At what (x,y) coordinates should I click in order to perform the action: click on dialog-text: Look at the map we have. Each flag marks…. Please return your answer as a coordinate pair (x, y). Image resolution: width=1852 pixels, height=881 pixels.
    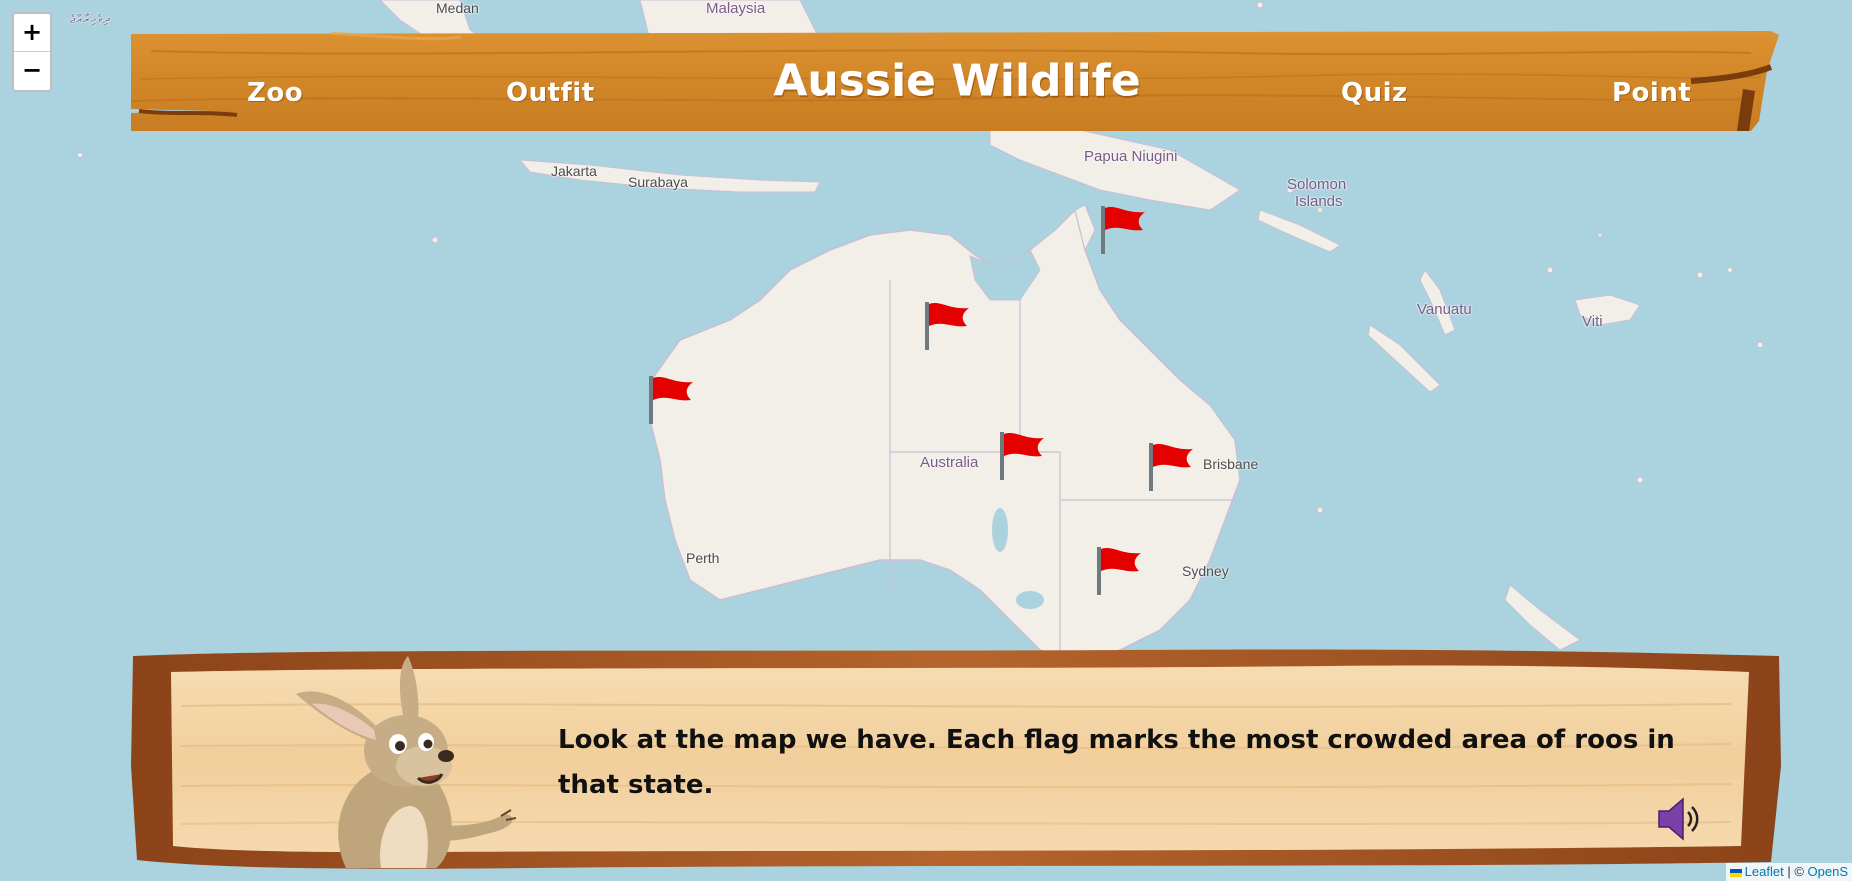
    Looking at the image, I should click on (1116, 762).